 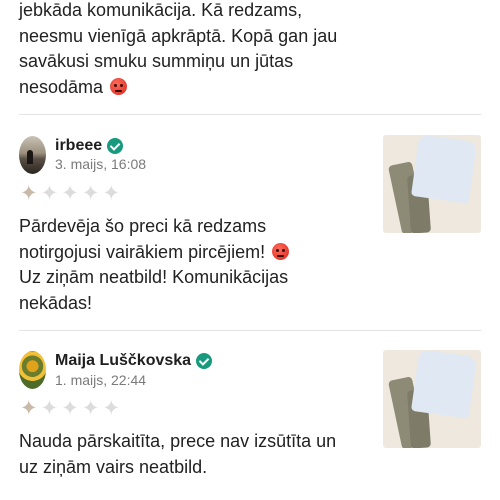 I want to click on text-line: nesodāma, so click(x=199, y=88).